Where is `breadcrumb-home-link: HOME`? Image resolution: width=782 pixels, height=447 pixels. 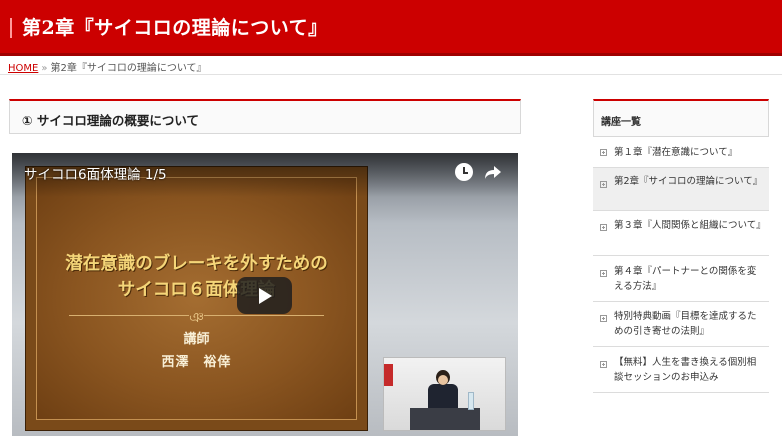 breadcrumb-home-link: HOME is located at coordinates (23, 68).